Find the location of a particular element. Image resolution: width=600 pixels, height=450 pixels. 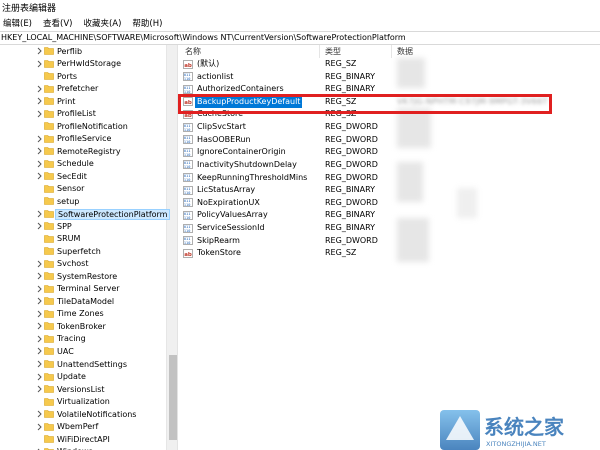

tree-item: Perflib is located at coordinates (83, 51).